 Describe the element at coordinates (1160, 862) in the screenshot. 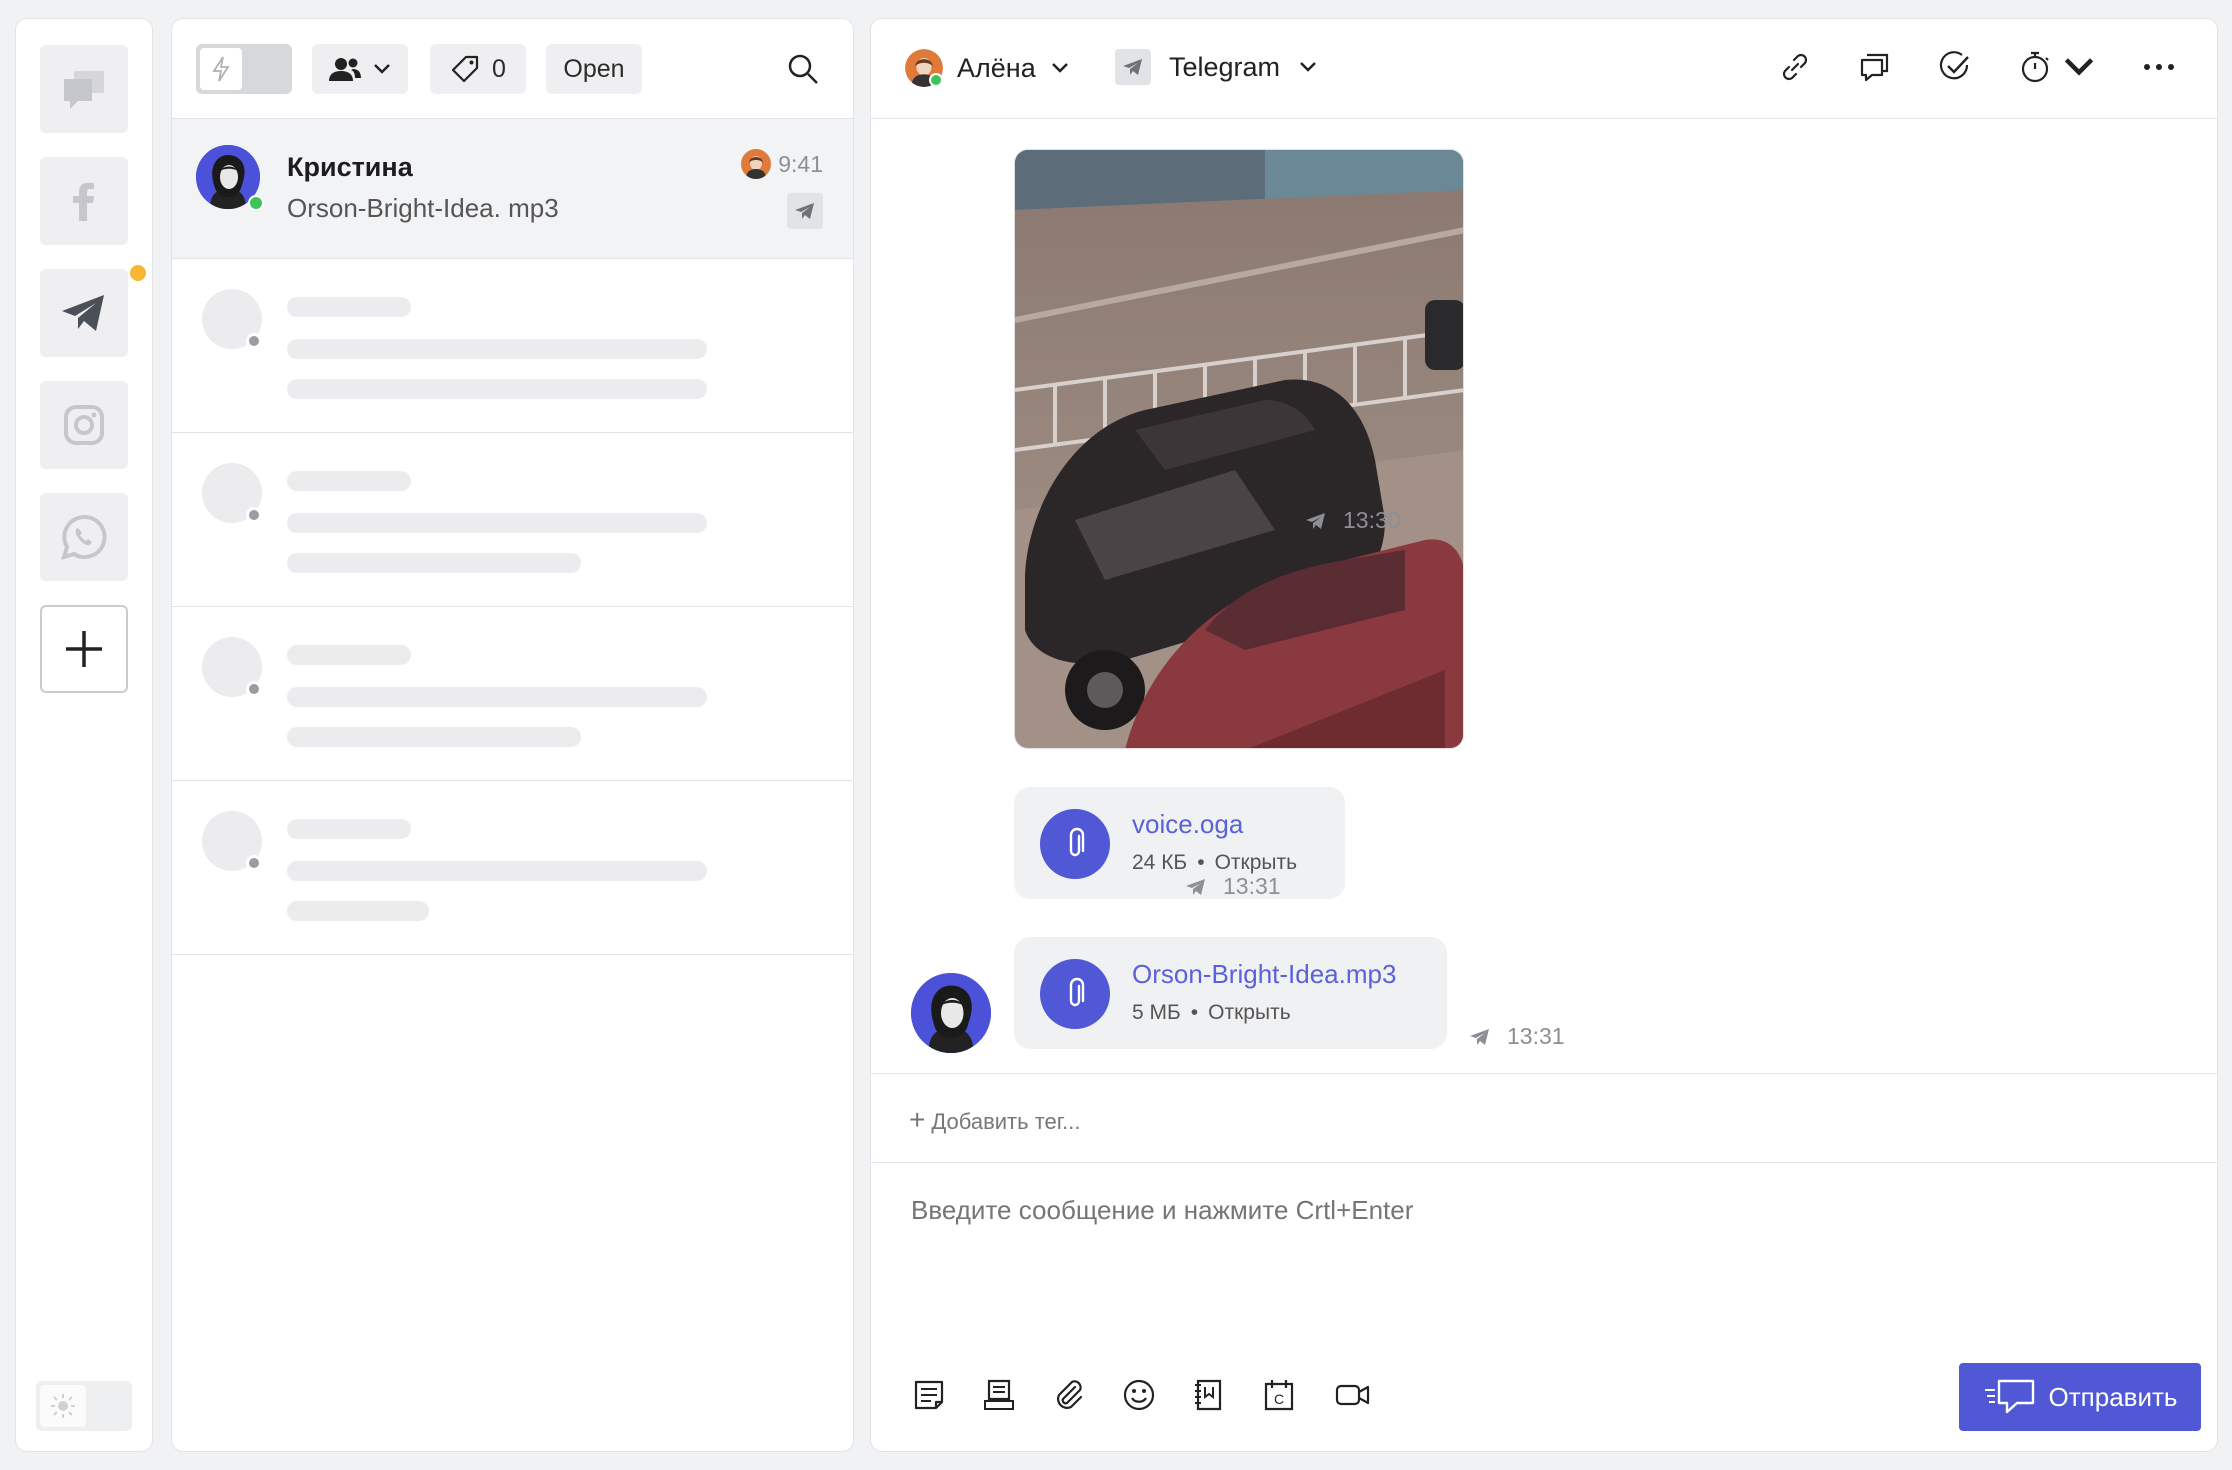

I see `file-size: 24 КБ` at that location.